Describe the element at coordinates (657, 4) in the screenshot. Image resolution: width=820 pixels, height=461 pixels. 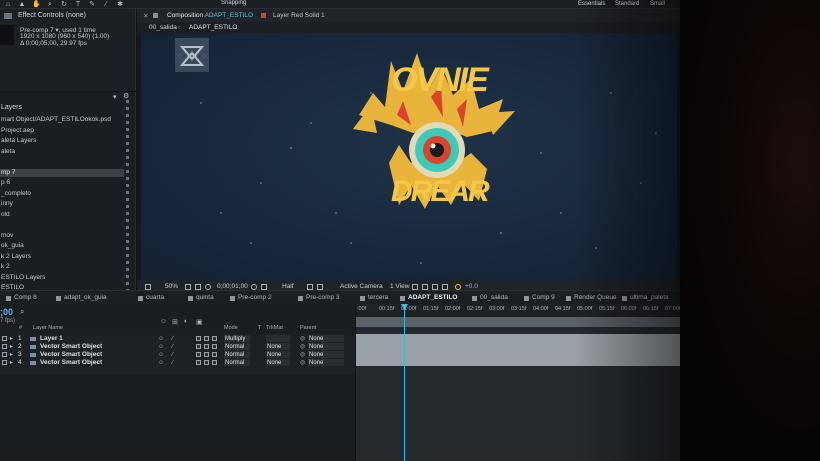
I see `workspace-small: Small` at that location.